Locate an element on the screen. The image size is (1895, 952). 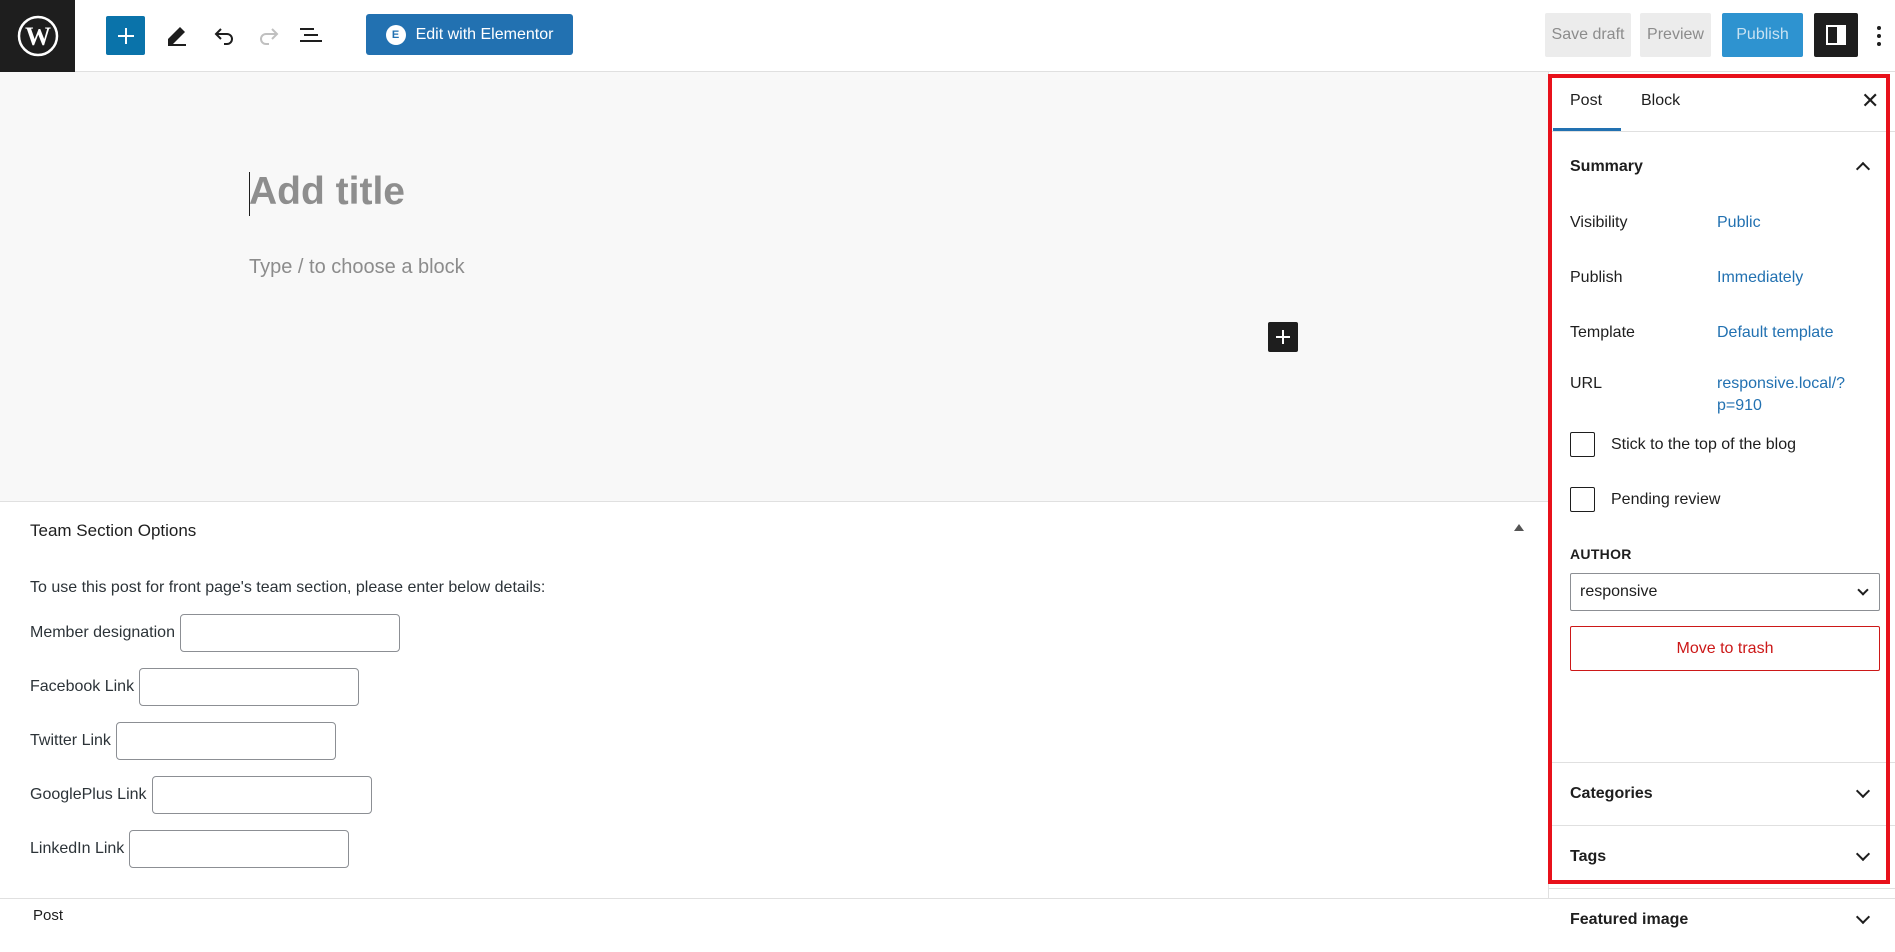
pending-review-option: Pending review is located at coordinates (1645, 499).